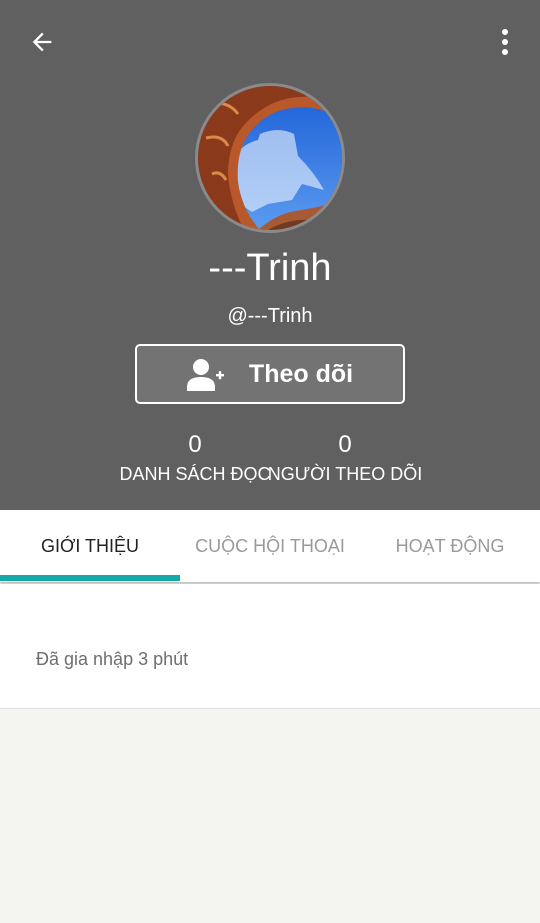 Image resolution: width=540 pixels, height=923 pixels. I want to click on back-button, so click(42, 42).